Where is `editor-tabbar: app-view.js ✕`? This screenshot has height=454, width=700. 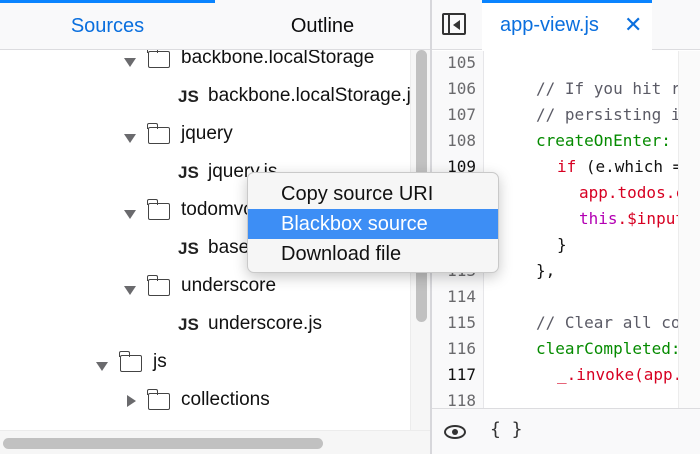 editor-tabbar: app-view.js ✕ is located at coordinates (566, 25).